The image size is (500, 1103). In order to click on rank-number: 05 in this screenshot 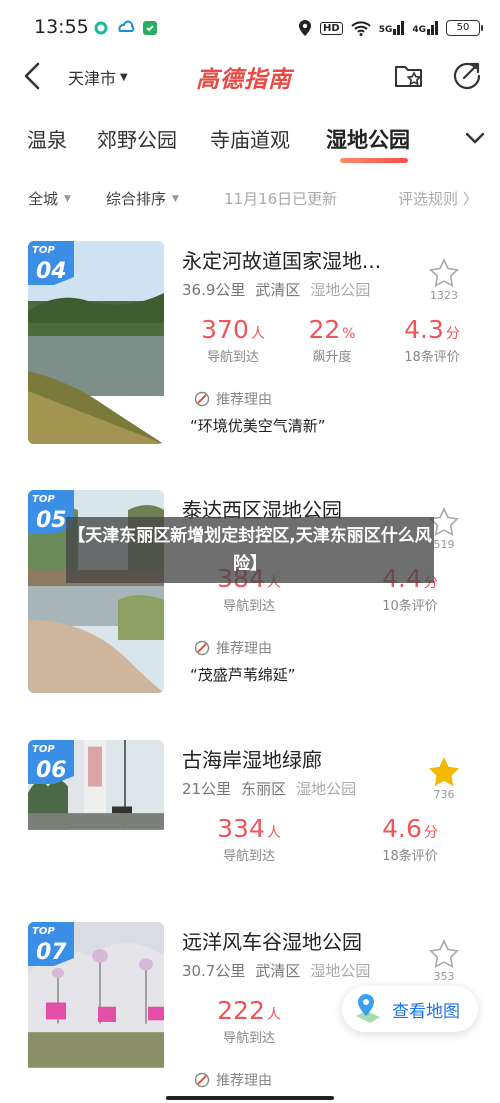, I will do `click(51, 520)`.